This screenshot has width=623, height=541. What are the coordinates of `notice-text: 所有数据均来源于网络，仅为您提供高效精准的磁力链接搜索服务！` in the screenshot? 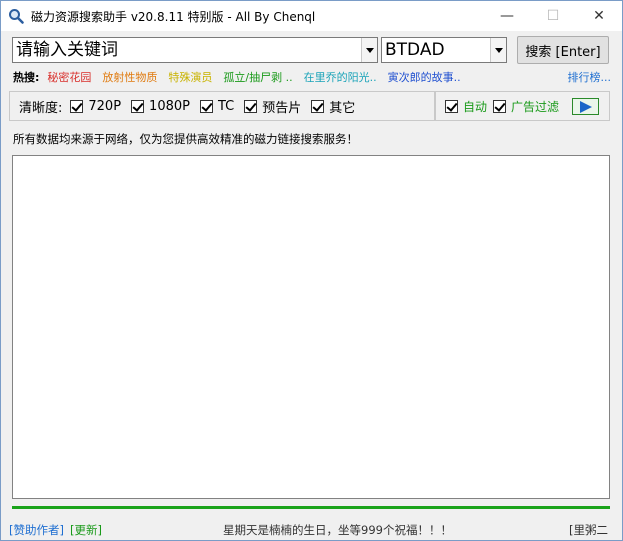 It's located at (185, 139).